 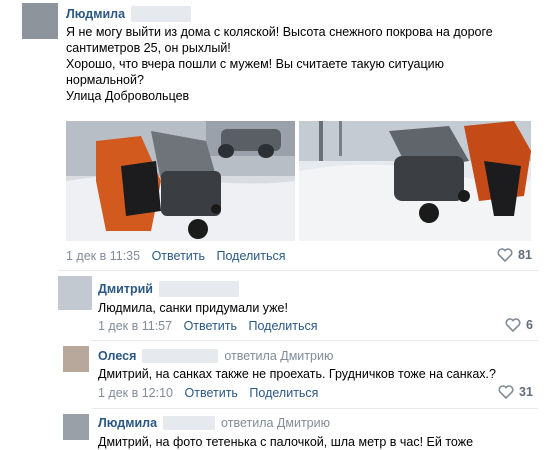 I want to click on comment-text: Людмила, санки придумали уже!, so click(x=193, y=308).